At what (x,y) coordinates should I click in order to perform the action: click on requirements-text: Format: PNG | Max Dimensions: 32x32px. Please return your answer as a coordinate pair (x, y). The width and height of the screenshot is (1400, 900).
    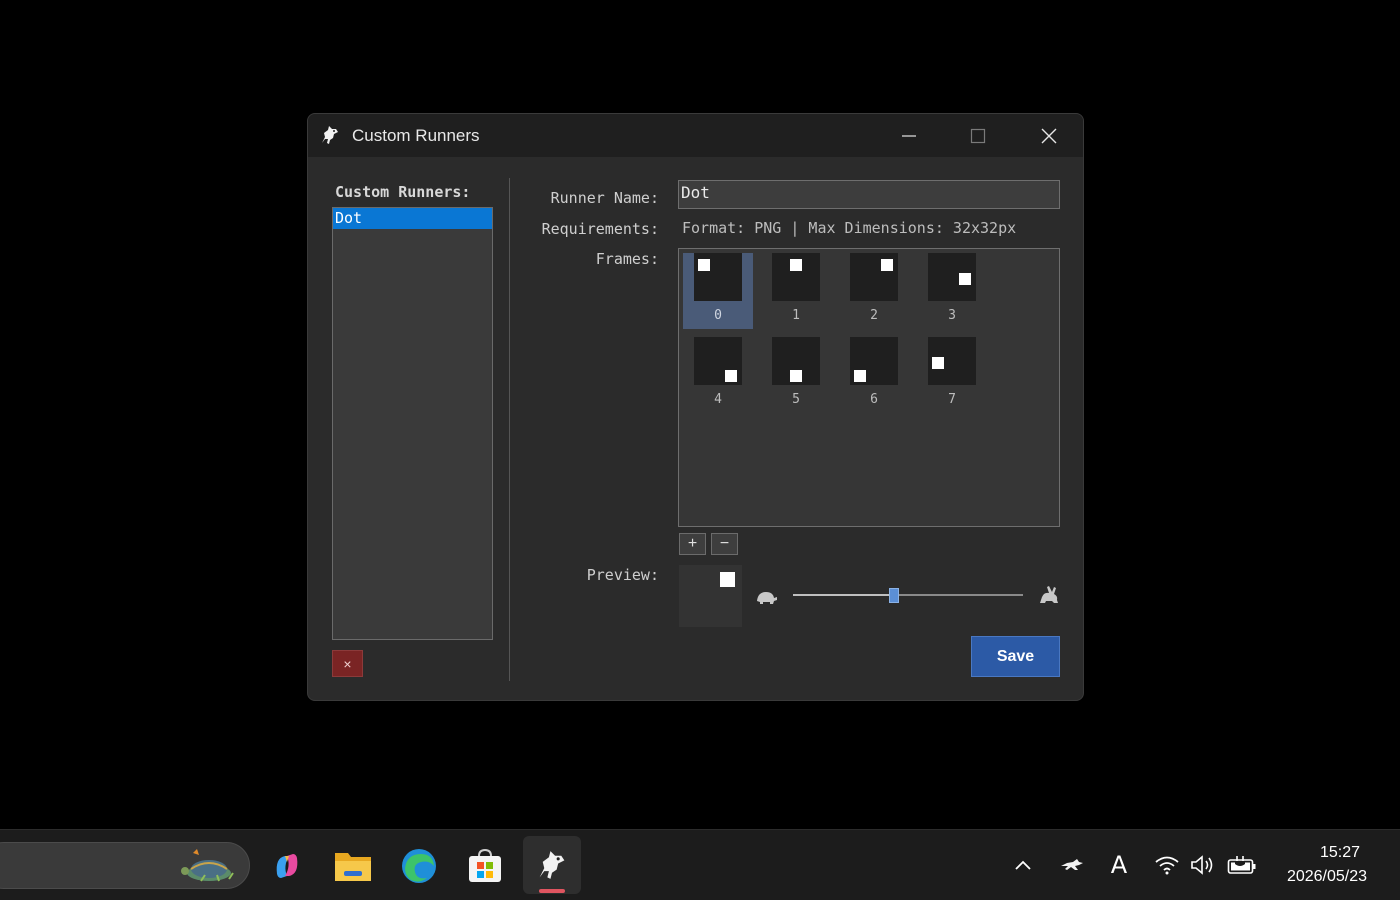
    Looking at the image, I should click on (849, 228).